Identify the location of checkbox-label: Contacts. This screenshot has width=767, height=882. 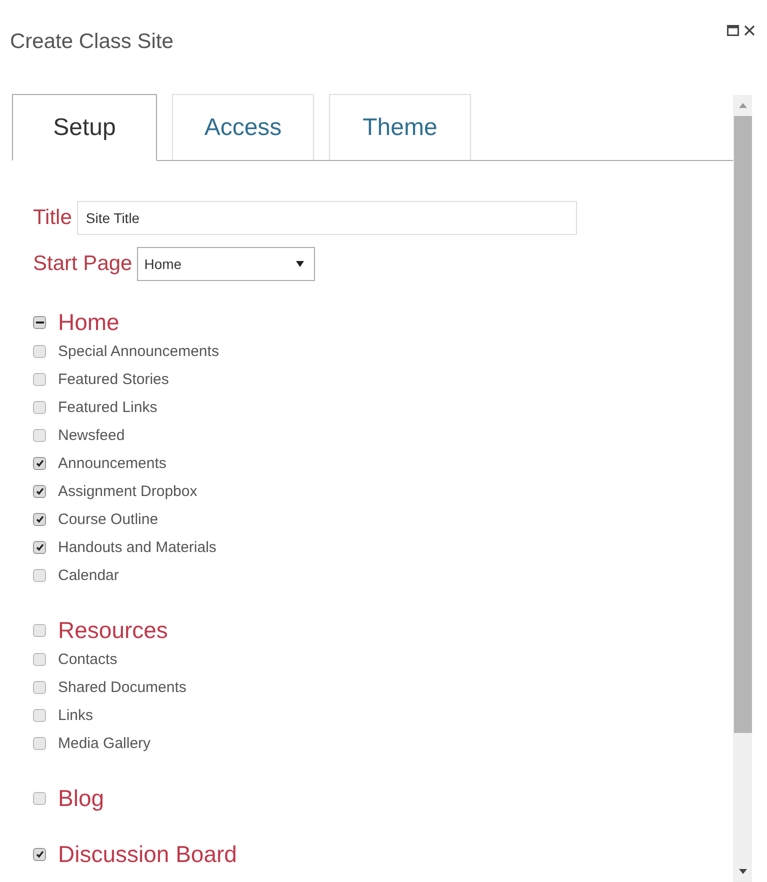
(88, 659).